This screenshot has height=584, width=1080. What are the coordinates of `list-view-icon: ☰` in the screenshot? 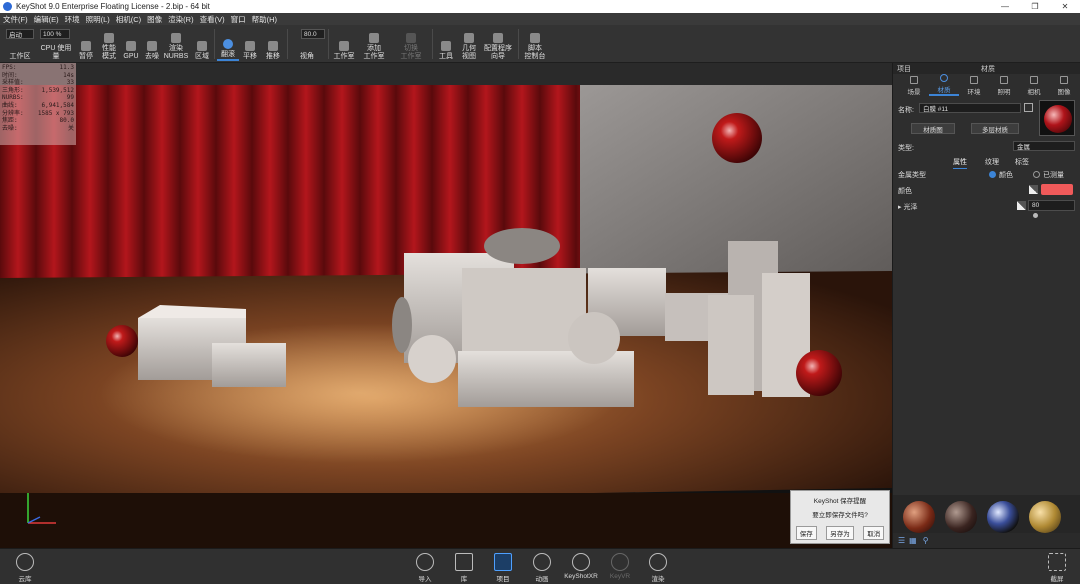 It's located at (901, 540).